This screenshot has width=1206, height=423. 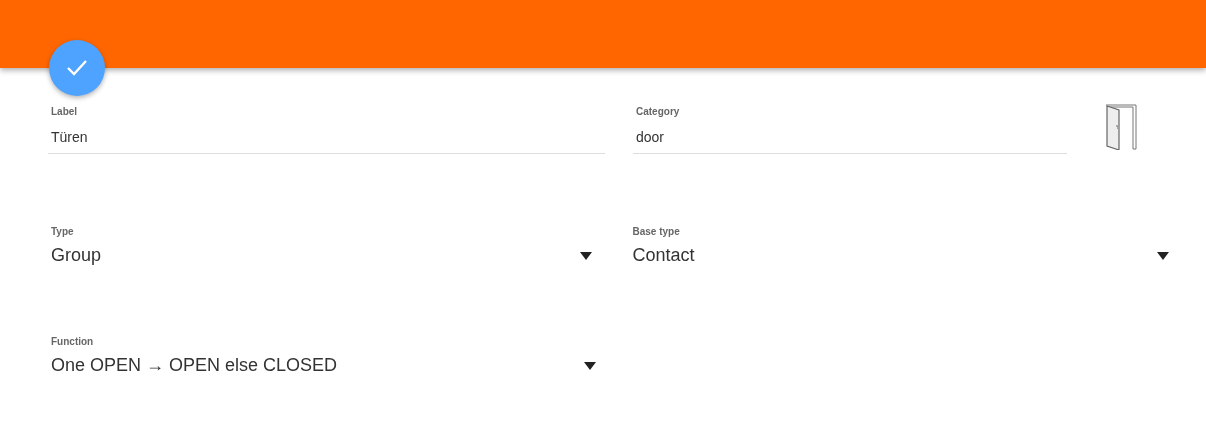 I want to click on save-button, so click(x=77, y=68).